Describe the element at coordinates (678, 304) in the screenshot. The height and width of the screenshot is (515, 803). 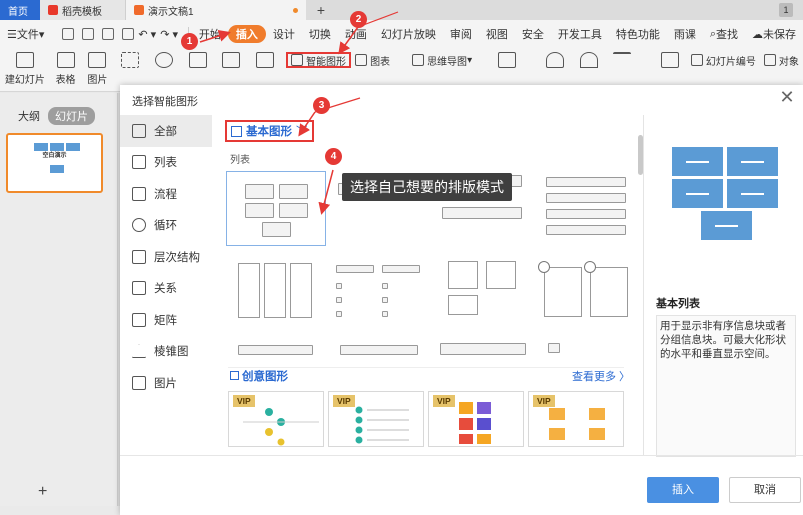
I see `preview-title: 基本列表` at that location.